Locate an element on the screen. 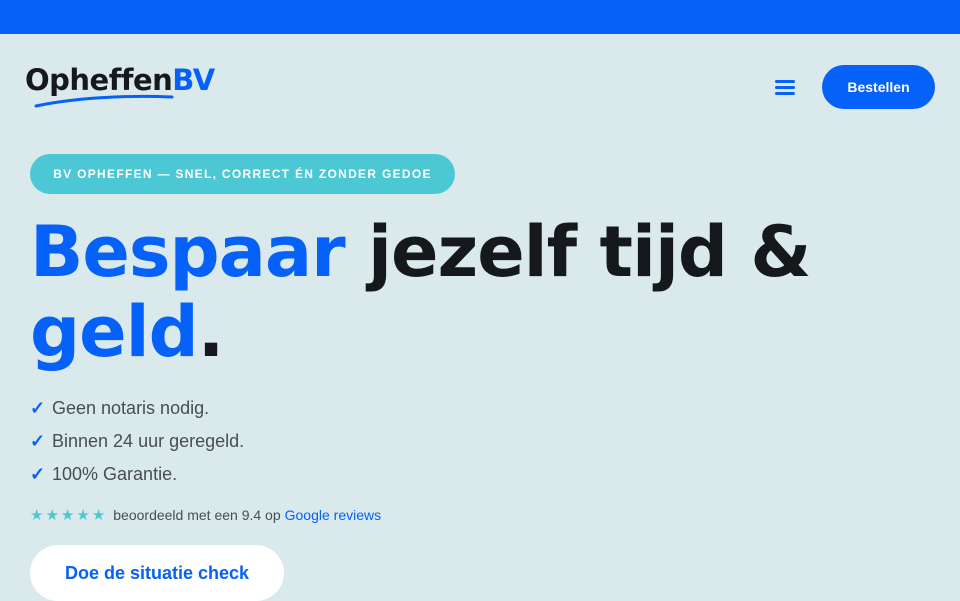  headline-highlight: Bespaar is located at coordinates (188, 252).